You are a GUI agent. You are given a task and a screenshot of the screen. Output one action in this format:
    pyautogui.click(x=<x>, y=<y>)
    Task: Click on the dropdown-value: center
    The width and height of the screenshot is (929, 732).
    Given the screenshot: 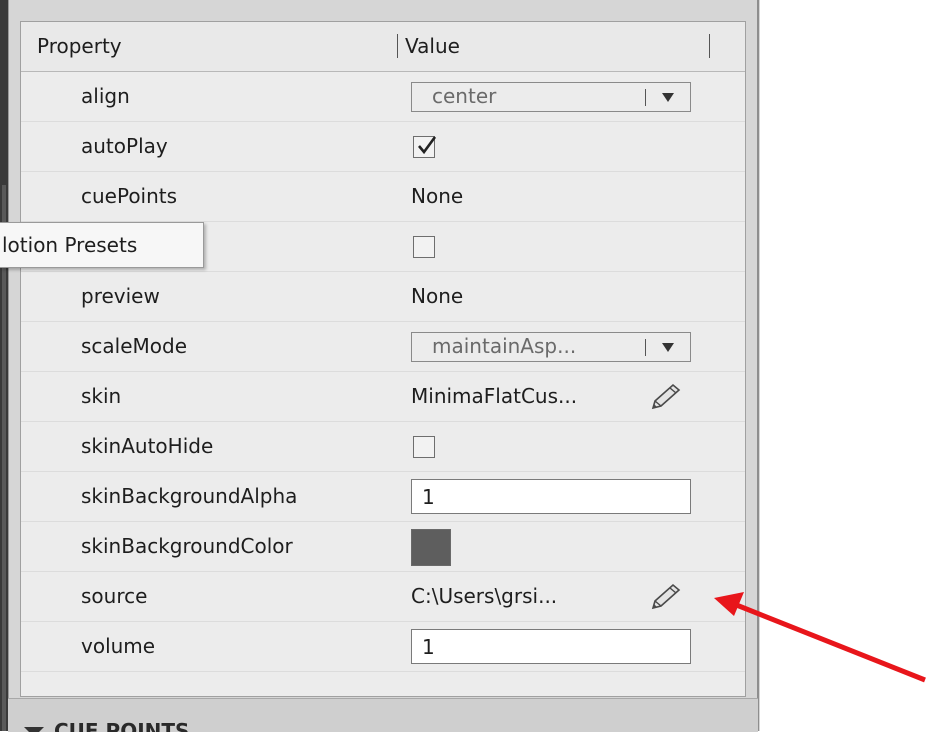 What is the action you would take?
    pyautogui.click(x=464, y=96)
    